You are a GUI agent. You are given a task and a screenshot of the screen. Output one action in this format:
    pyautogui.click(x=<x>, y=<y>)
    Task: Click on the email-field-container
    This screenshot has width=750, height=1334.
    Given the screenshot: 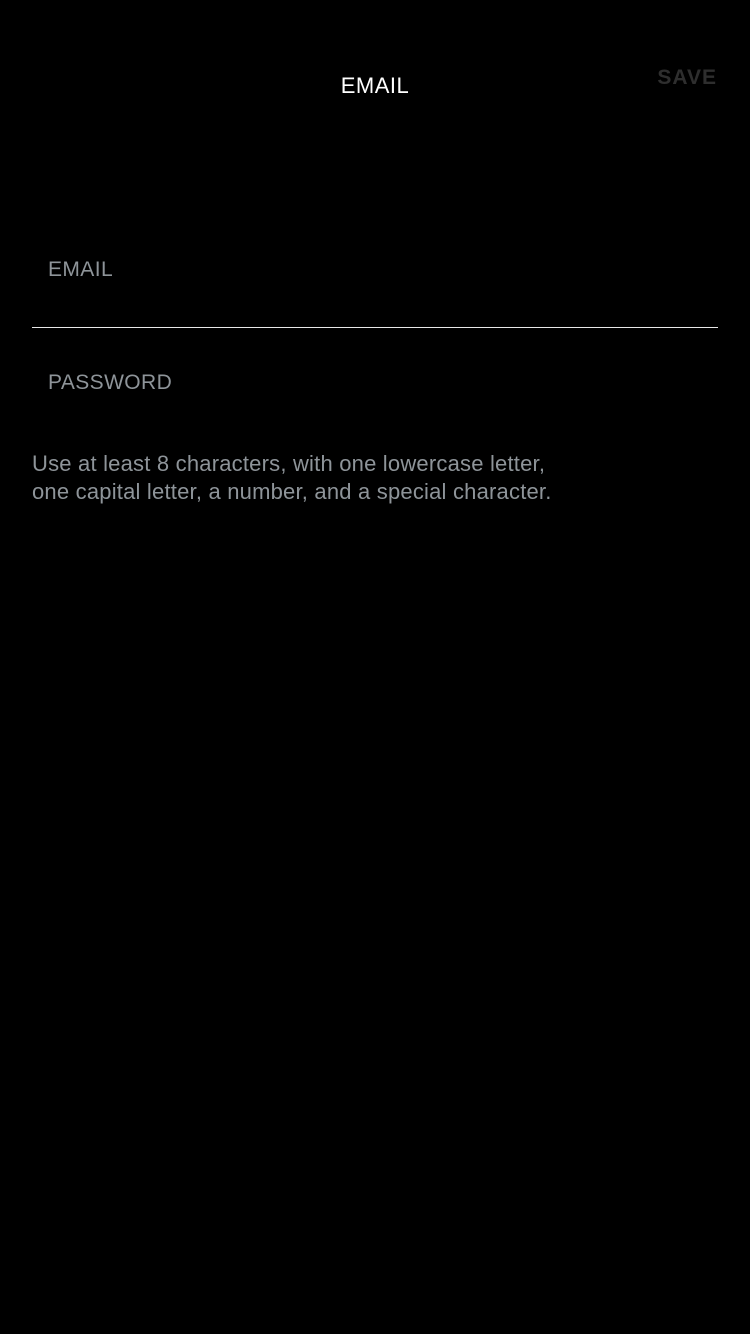 What is the action you would take?
    pyautogui.click(x=375, y=284)
    